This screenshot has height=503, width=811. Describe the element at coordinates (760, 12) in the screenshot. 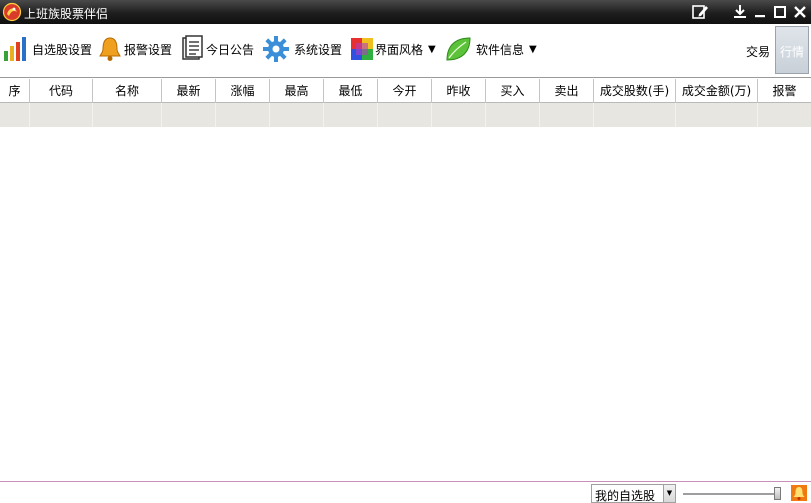

I see `minimize-icon` at that location.